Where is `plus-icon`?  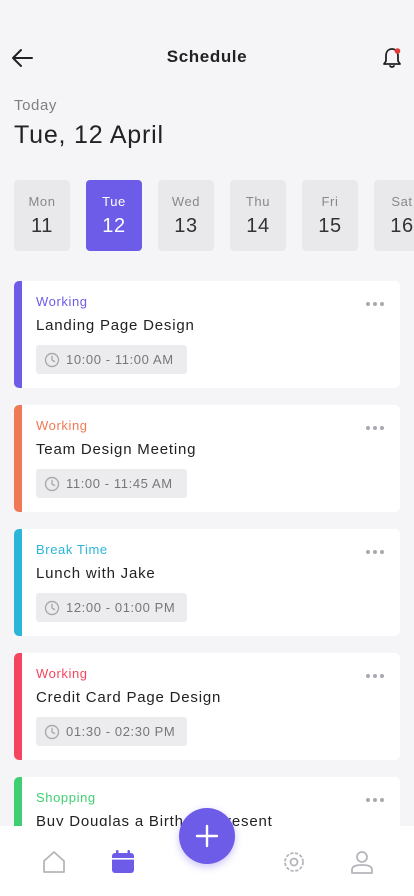
plus-icon is located at coordinates (207, 836).